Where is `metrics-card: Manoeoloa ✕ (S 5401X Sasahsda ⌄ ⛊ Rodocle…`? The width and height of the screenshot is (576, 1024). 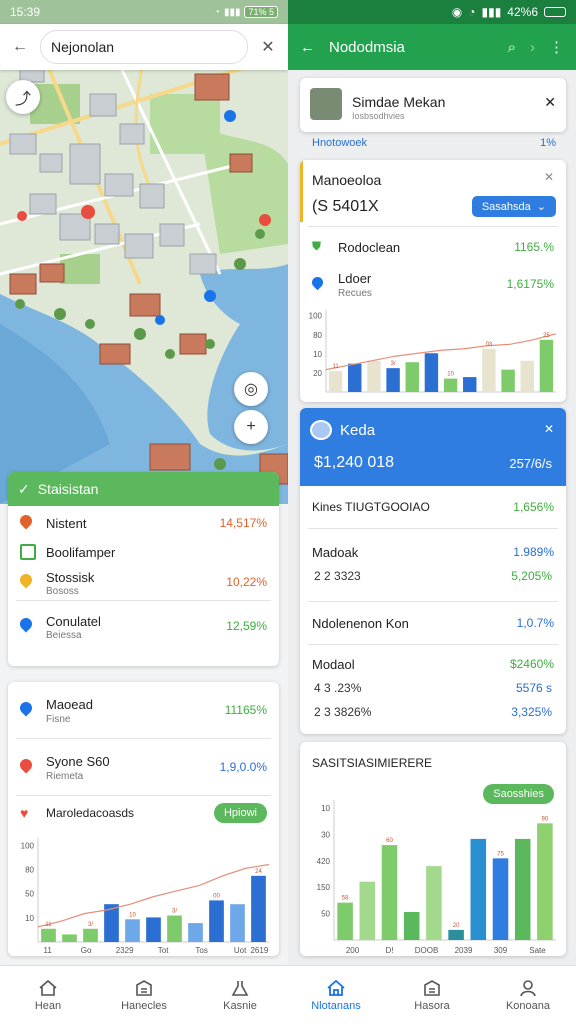
metrics-card: Manoeoloa ✕ (S 5401X Sasahsda ⌄ ⛊ Rodocle… is located at coordinates (433, 281).